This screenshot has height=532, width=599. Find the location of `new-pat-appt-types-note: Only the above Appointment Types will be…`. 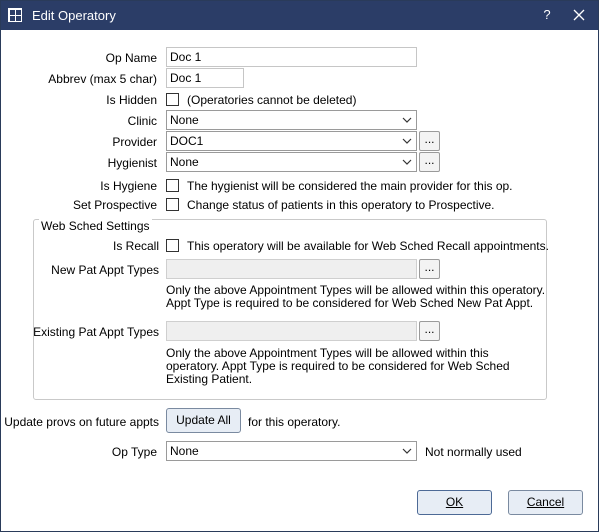

new-pat-appt-types-note: Only the above Appointment Types will be… is located at coordinates (356, 296).